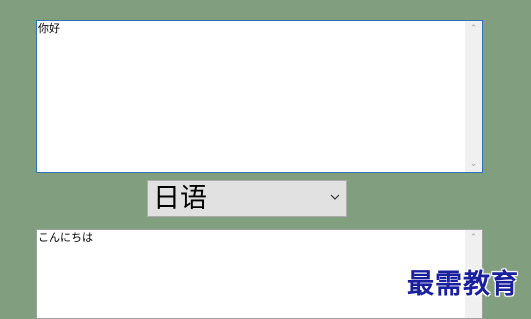 The height and width of the screenshot is (319, 531). Describe the element at coordinates (180, 198) in the screenshot. I see `language-select-value: 日语` at that location.